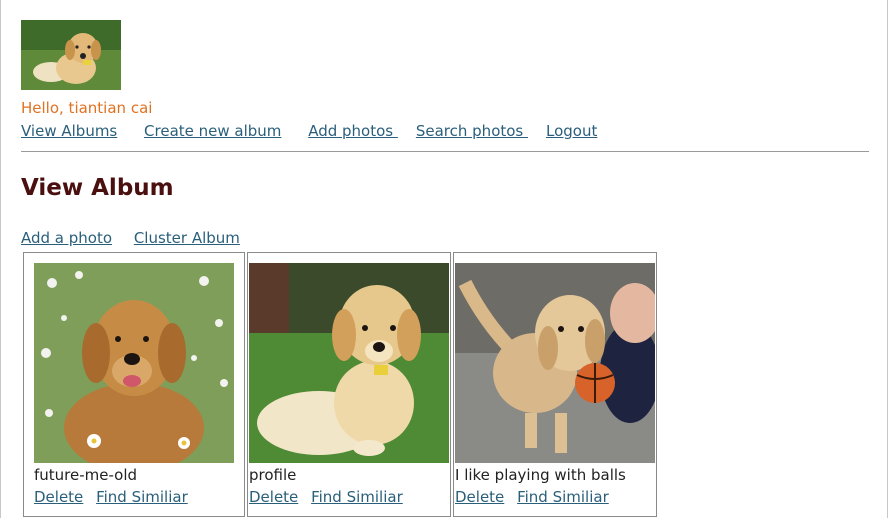 This screenshot has width=890, height=519. I want to click on nav-search-photos-link: Search photos, so click(472, 131).